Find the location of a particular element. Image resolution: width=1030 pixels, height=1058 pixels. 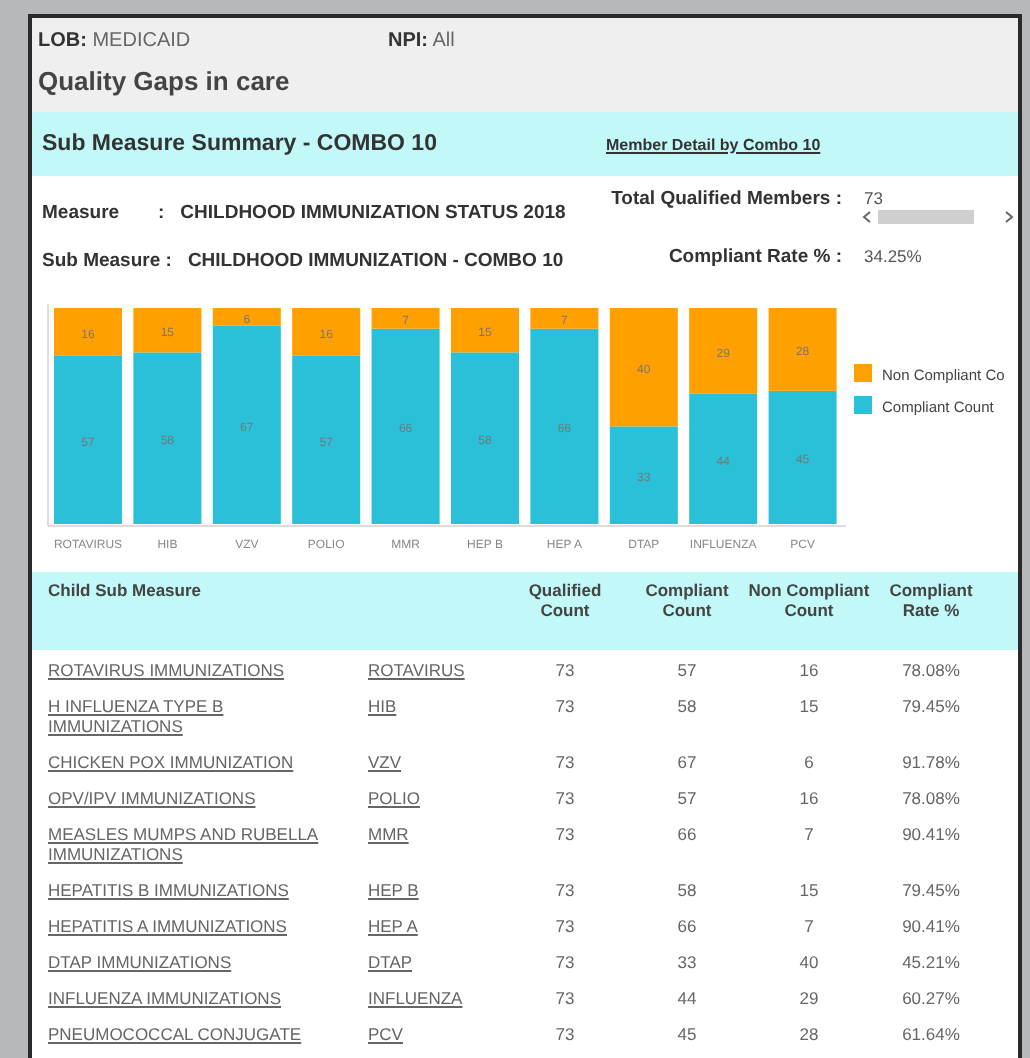

filter-label: LOB: MEDICAID is located at coordinates (115, 40).